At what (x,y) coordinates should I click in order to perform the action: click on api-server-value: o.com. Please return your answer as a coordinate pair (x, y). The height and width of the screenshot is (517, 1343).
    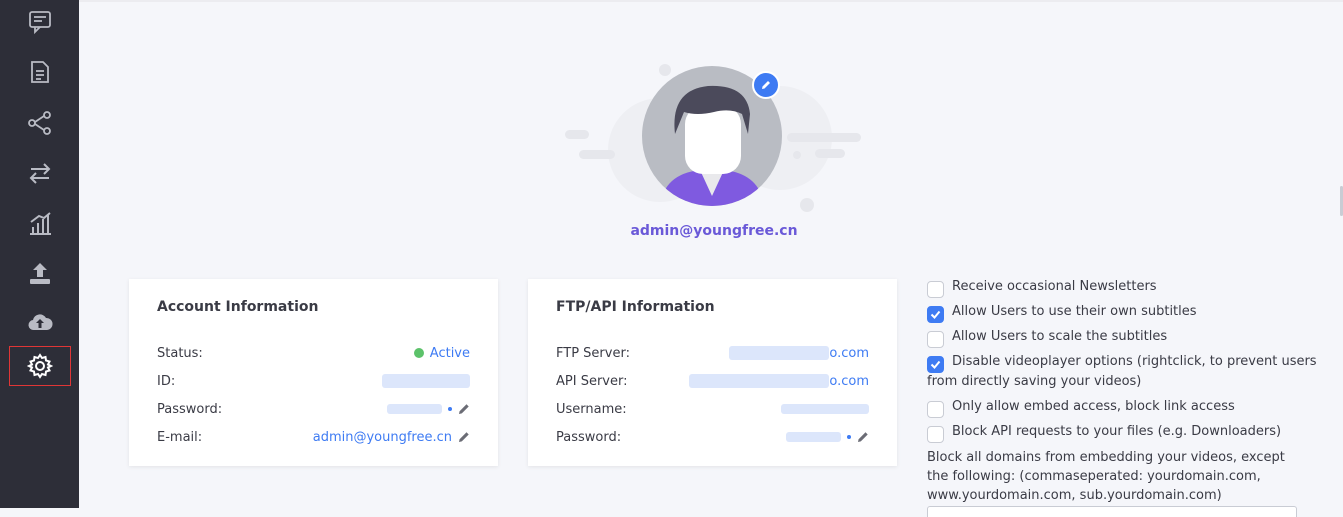
    Looking at the image, I should click on (779, 381).